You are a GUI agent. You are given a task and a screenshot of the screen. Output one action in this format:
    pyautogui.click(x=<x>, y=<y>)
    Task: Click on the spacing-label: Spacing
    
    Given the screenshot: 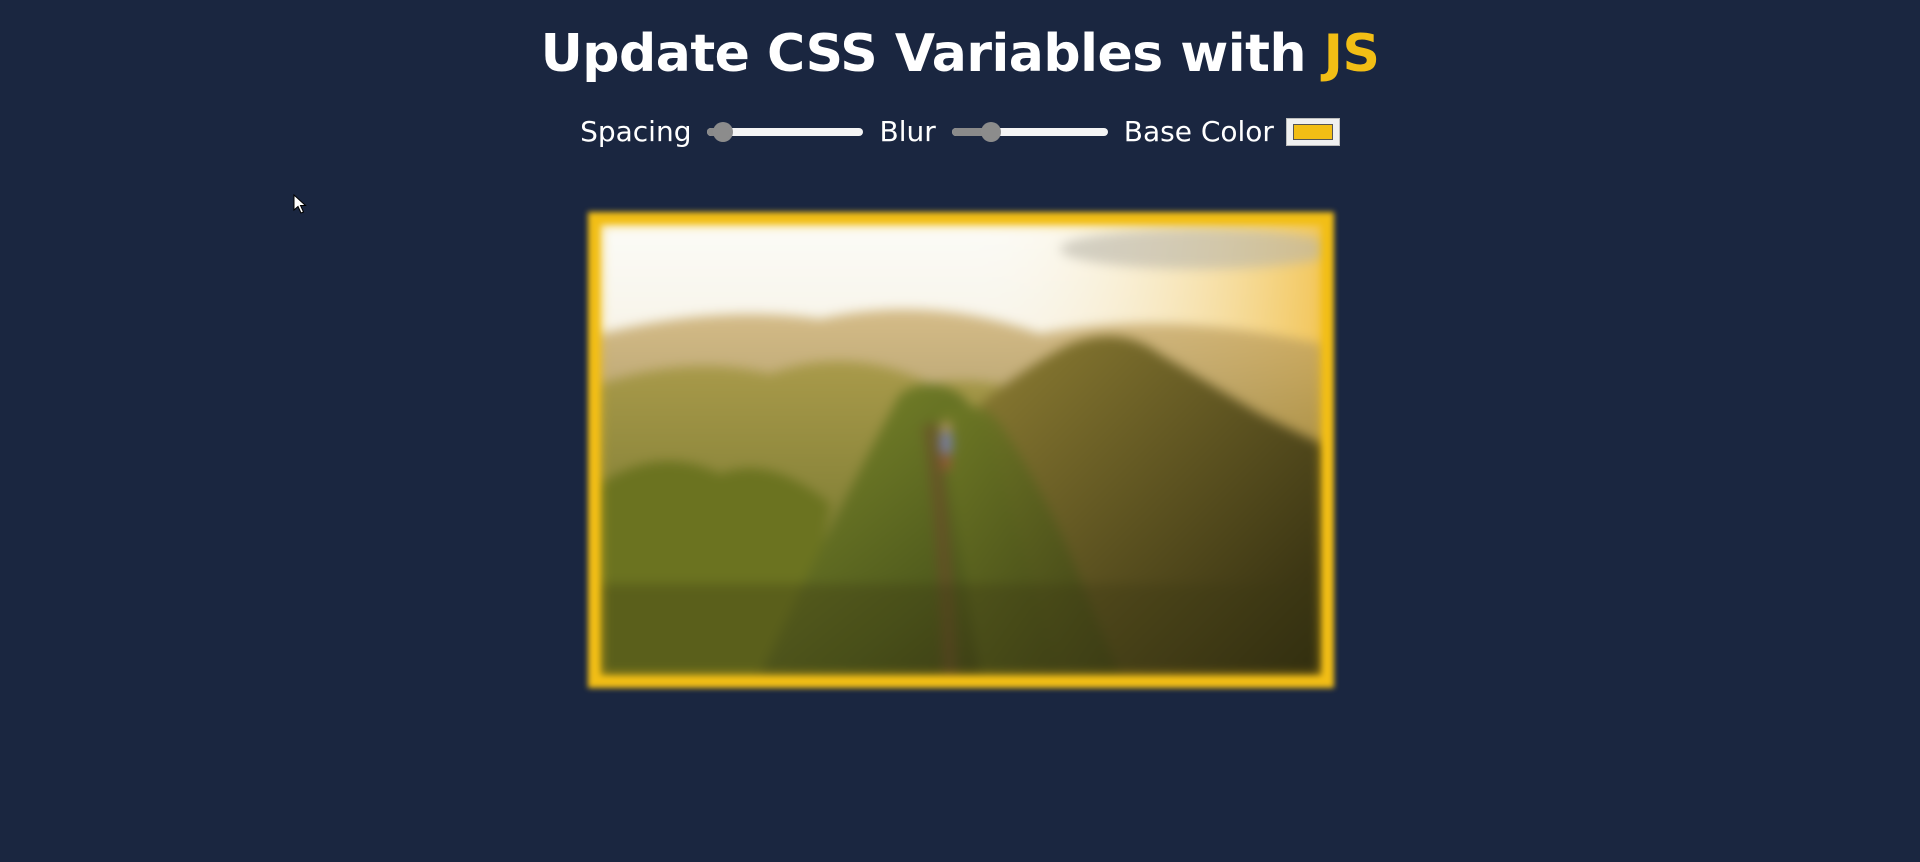 What is the action you would take?
    pyautogui.click(x=636, y=131)
    